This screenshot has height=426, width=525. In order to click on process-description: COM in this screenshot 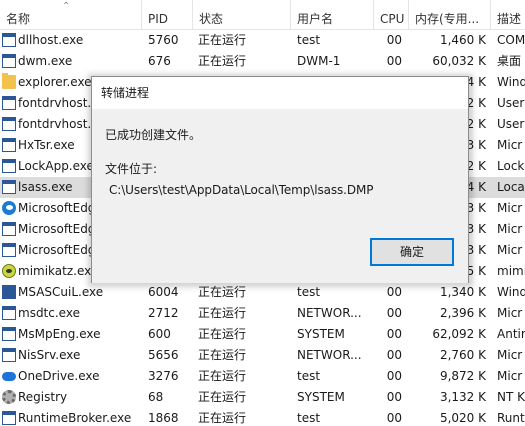, I will do `click(511, 40)`.